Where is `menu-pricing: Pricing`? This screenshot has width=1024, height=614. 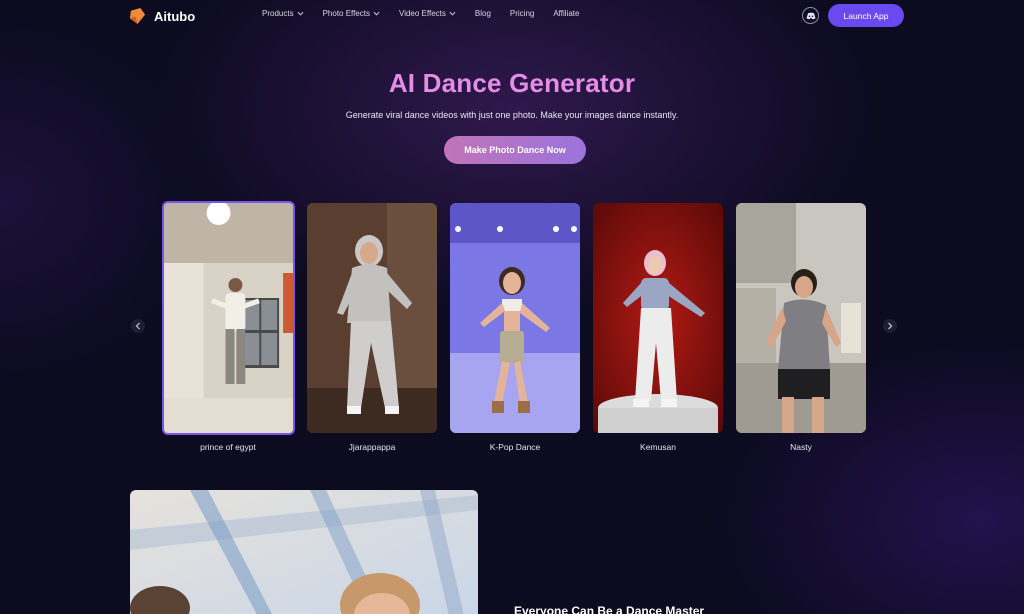 menu-pricing: Pricing is located at coordinates (522, 13).